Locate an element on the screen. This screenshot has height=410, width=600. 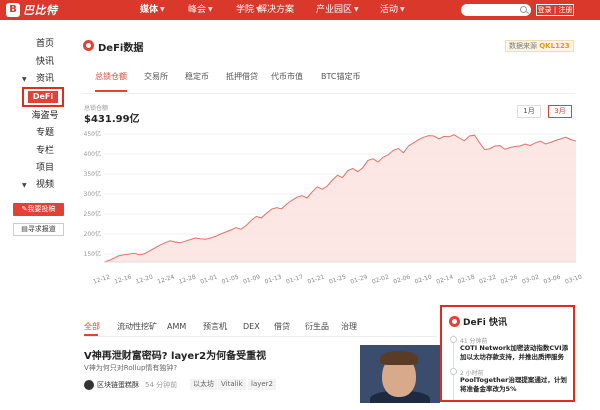
nav-item-industrial-park: 产业园区 ▼ is located at coordinates (337, 10).